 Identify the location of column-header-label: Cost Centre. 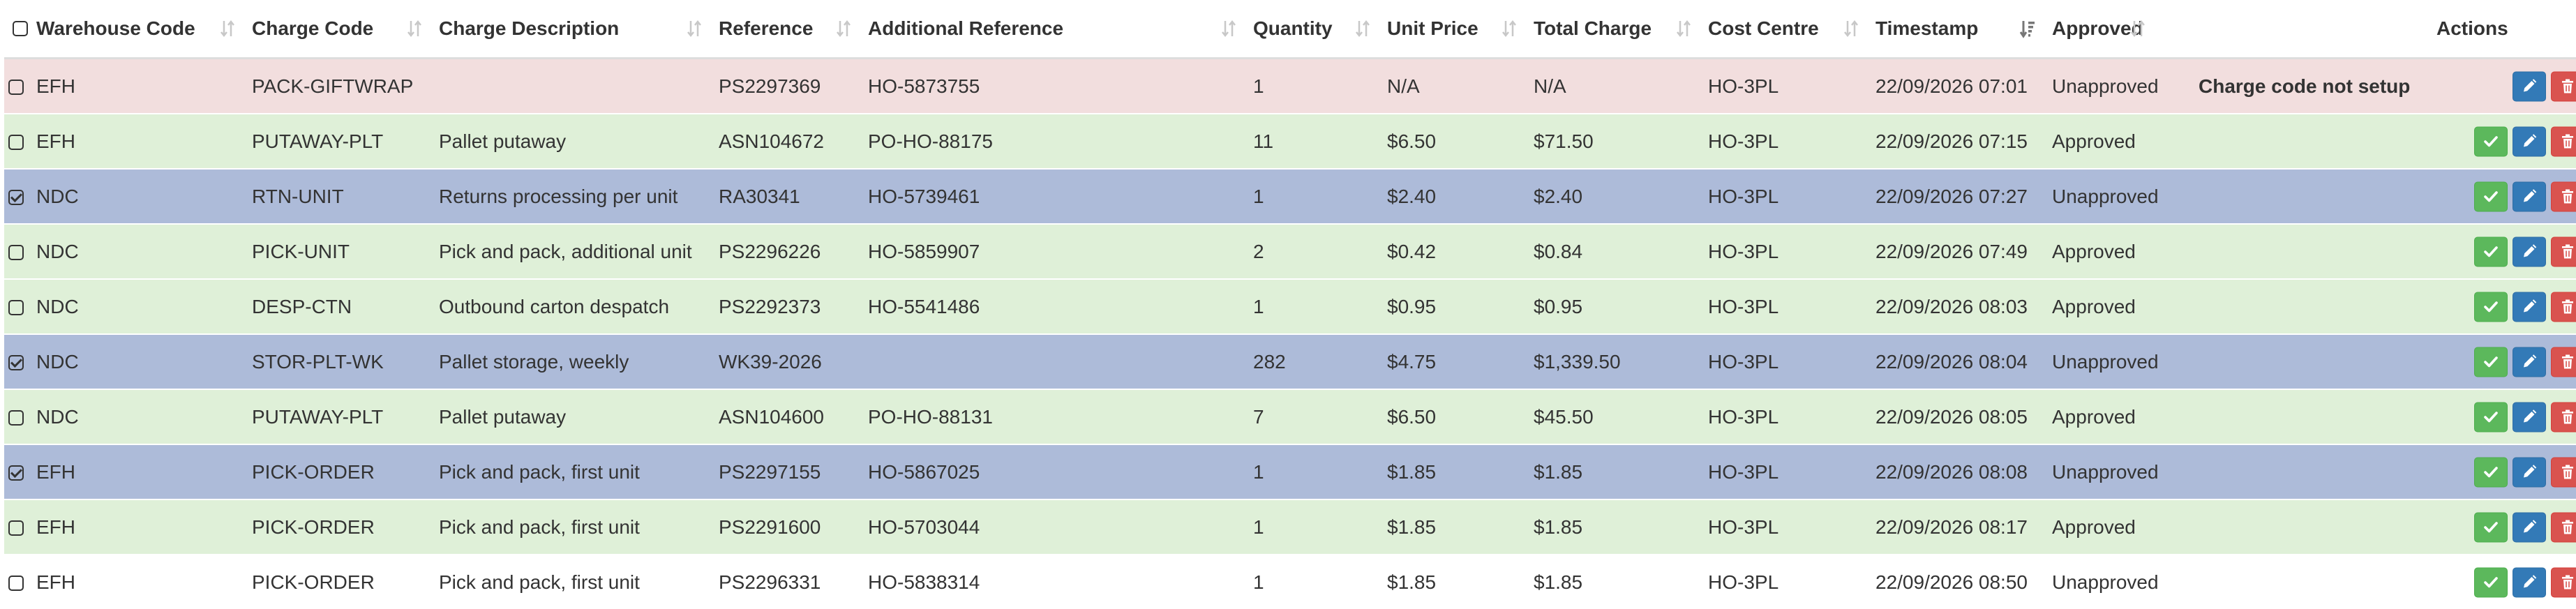
(1763, 28).